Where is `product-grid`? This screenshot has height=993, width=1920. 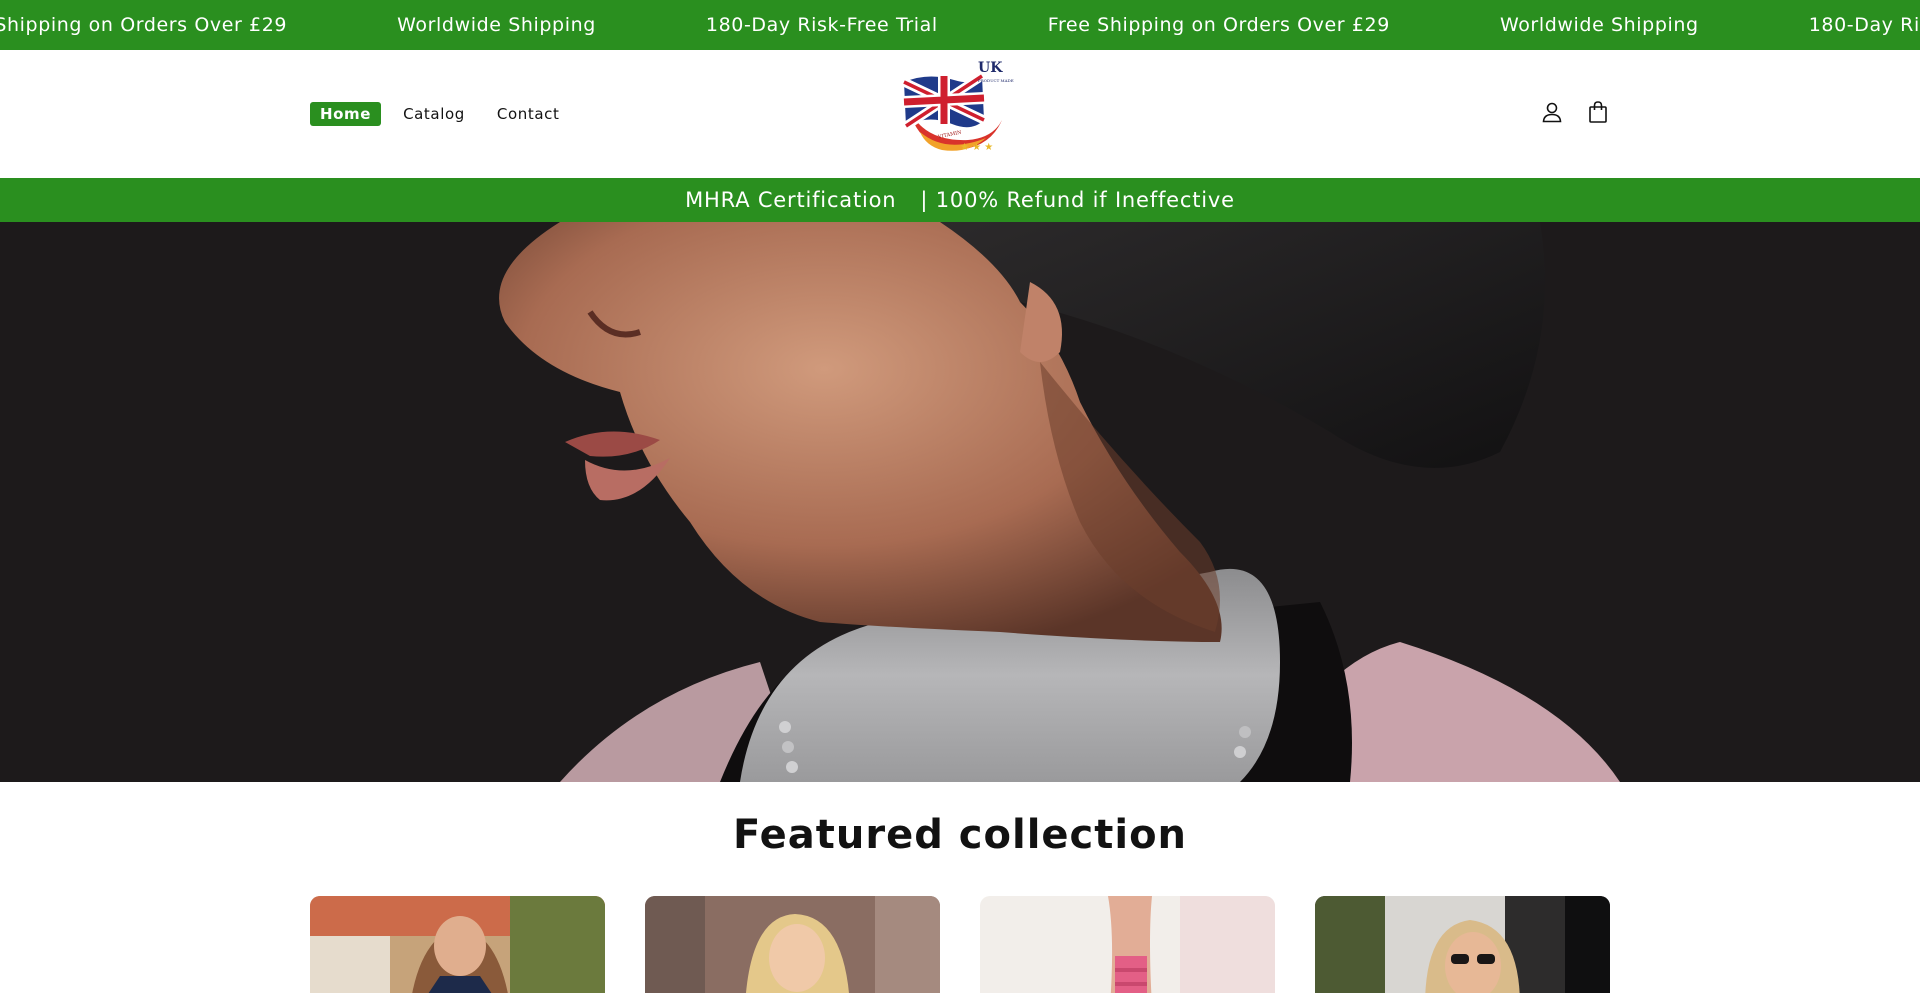 product-grid is located at coordinates (960, 944).